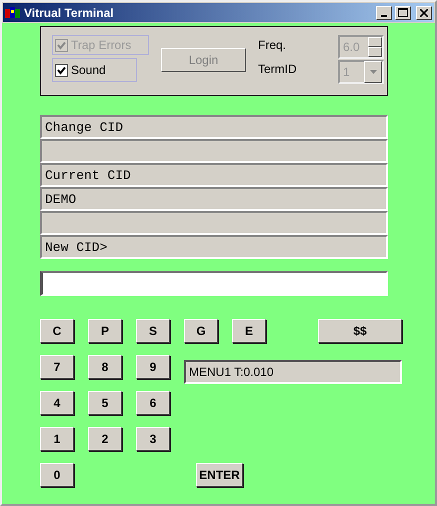 The image size is (437, 506). What do you see at coordinates (57, 439) in the screenshot?
I see `keypad-button: 1` at bounding box center [57, 439].